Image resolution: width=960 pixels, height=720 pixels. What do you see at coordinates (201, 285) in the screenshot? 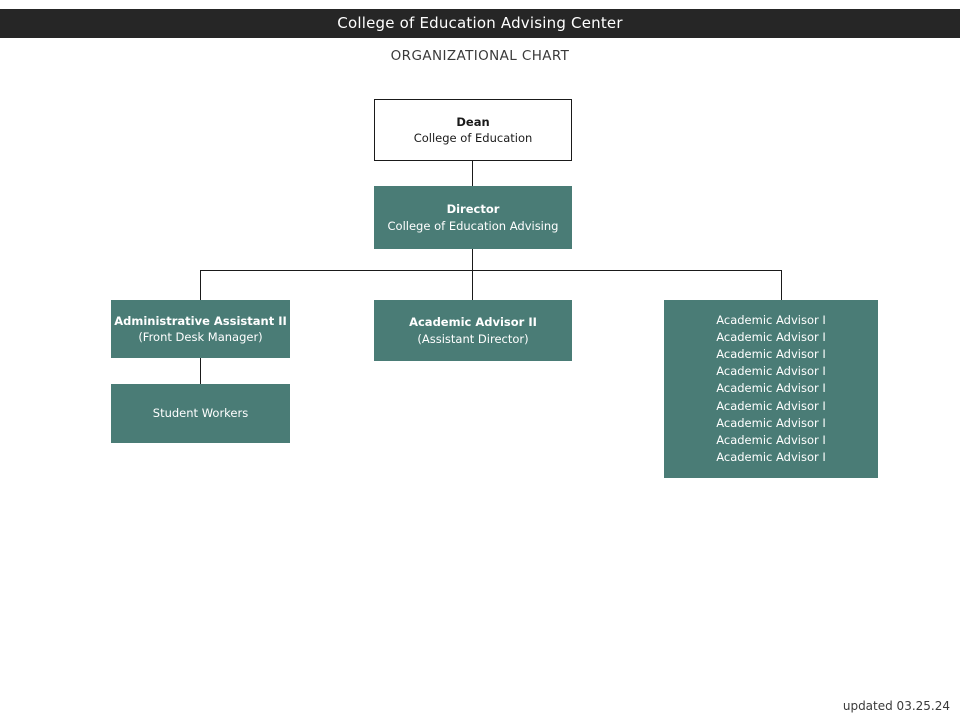
I see `connector-bus-to-admin-assistant` at bounding box center [201, 285].